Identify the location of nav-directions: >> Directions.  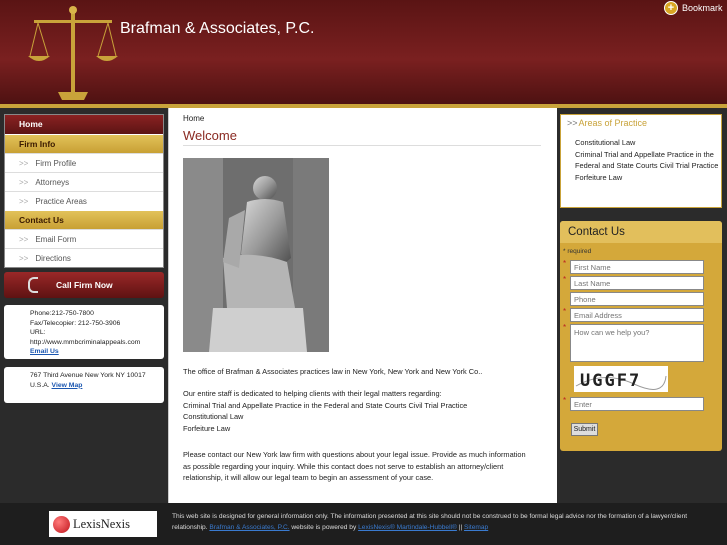
(84, 257).